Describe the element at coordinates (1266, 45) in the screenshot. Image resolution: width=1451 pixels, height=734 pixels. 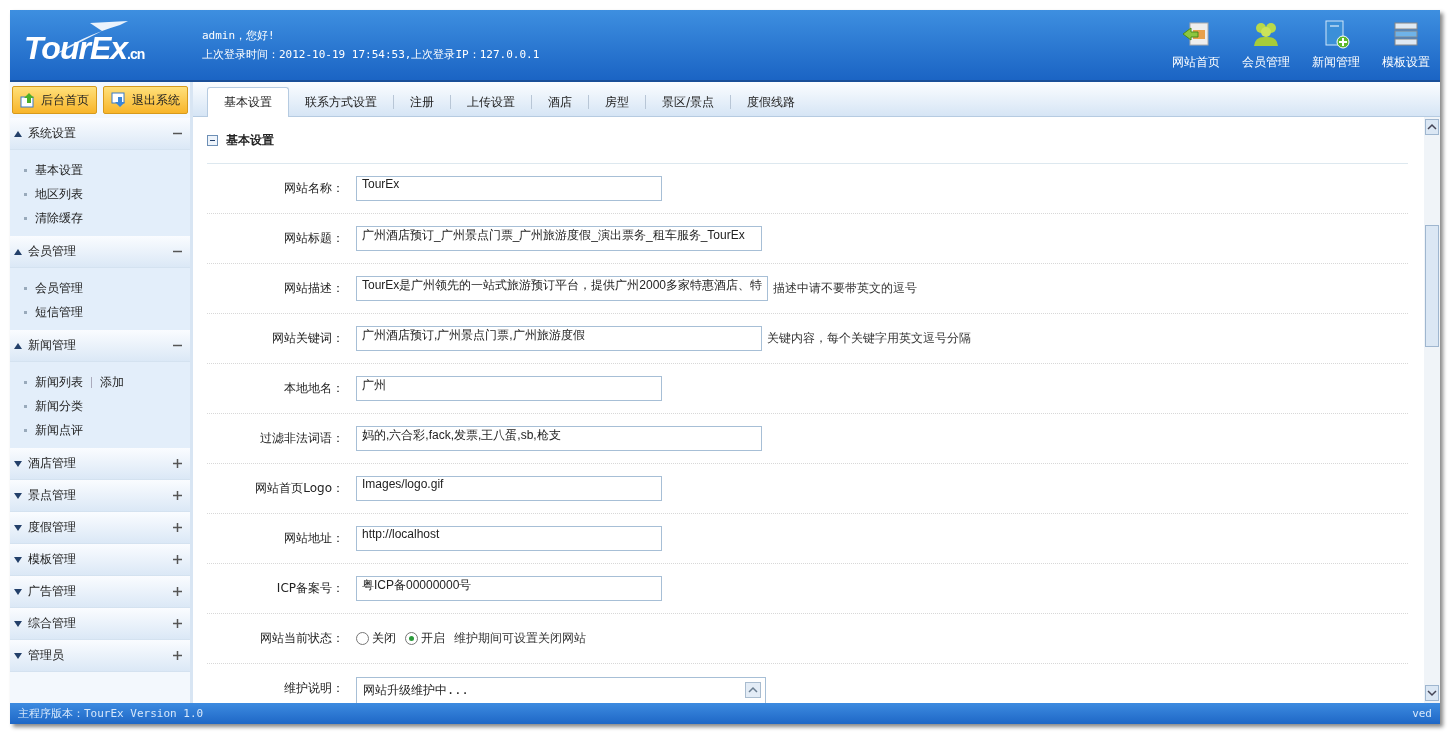
I see `shortcut-button: 会员管理` at that location.